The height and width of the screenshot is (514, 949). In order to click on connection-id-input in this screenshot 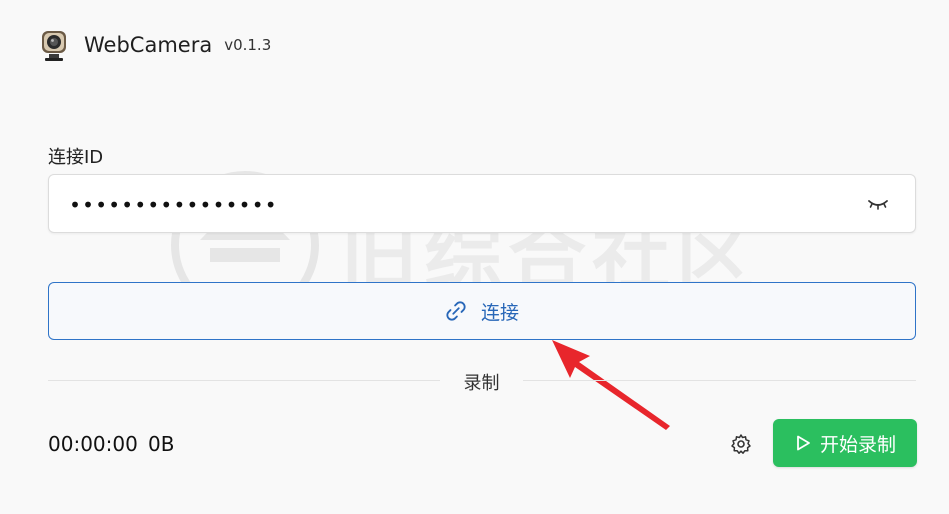, I will do `click(449, 204)`.